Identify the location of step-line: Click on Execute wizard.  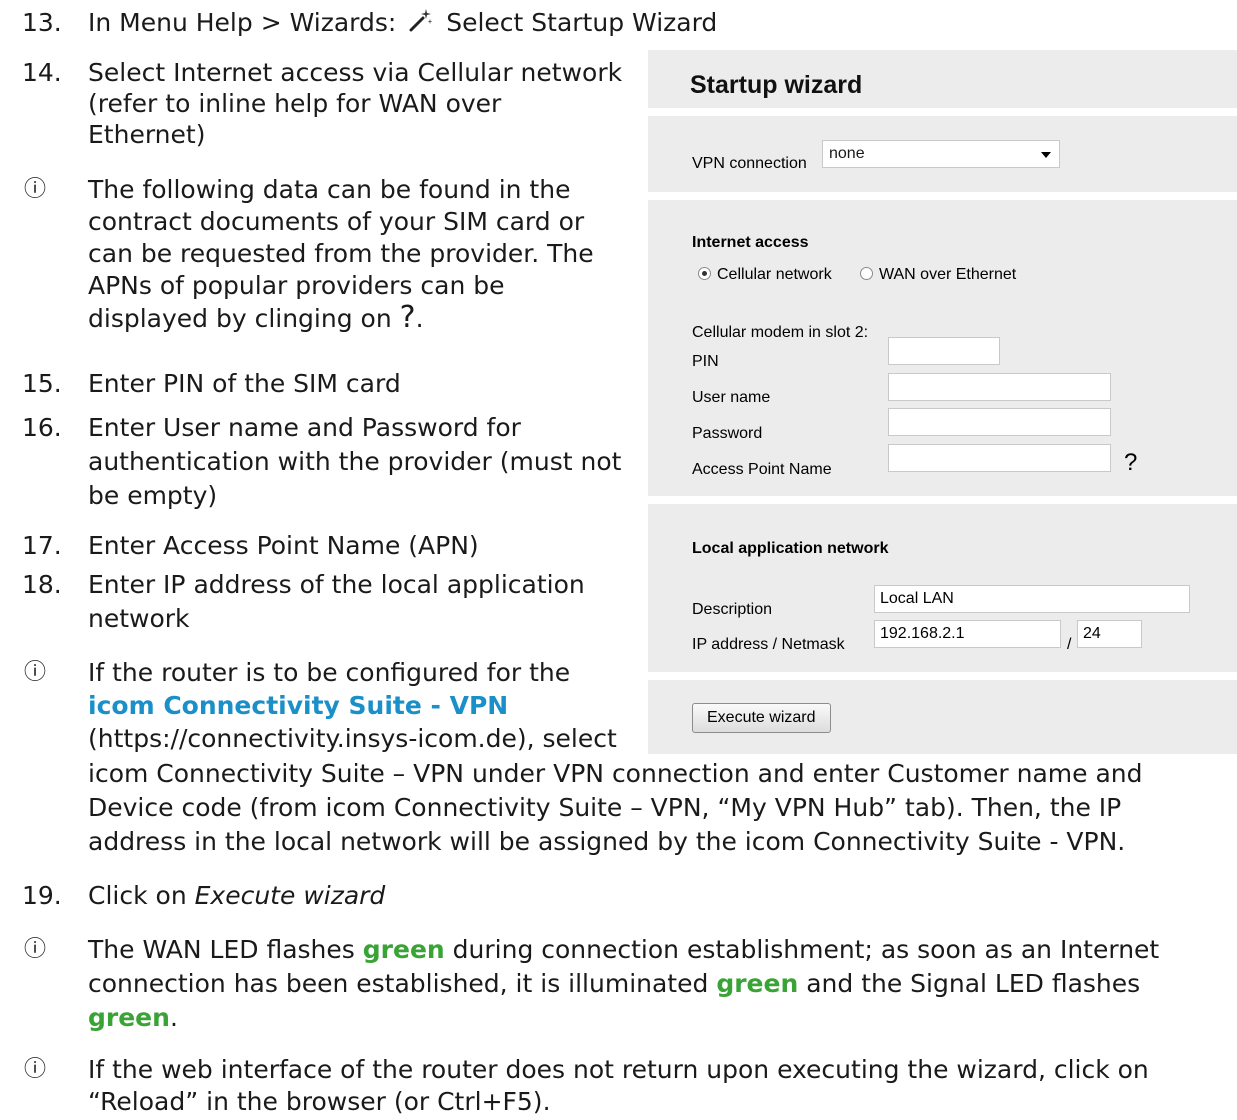
(236, 895).